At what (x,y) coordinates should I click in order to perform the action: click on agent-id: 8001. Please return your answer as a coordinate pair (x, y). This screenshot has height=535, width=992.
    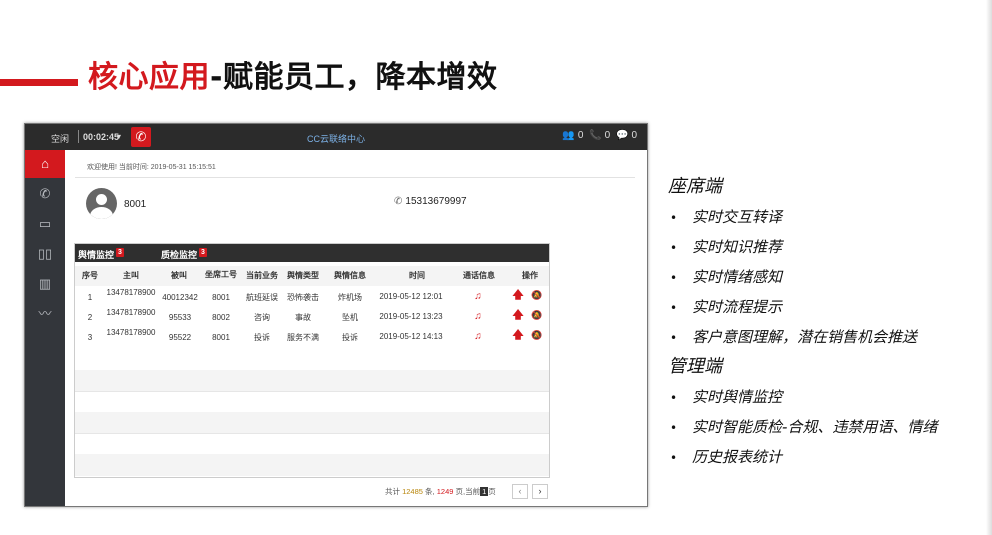
    Looking at the image, I should click on (135, 204).